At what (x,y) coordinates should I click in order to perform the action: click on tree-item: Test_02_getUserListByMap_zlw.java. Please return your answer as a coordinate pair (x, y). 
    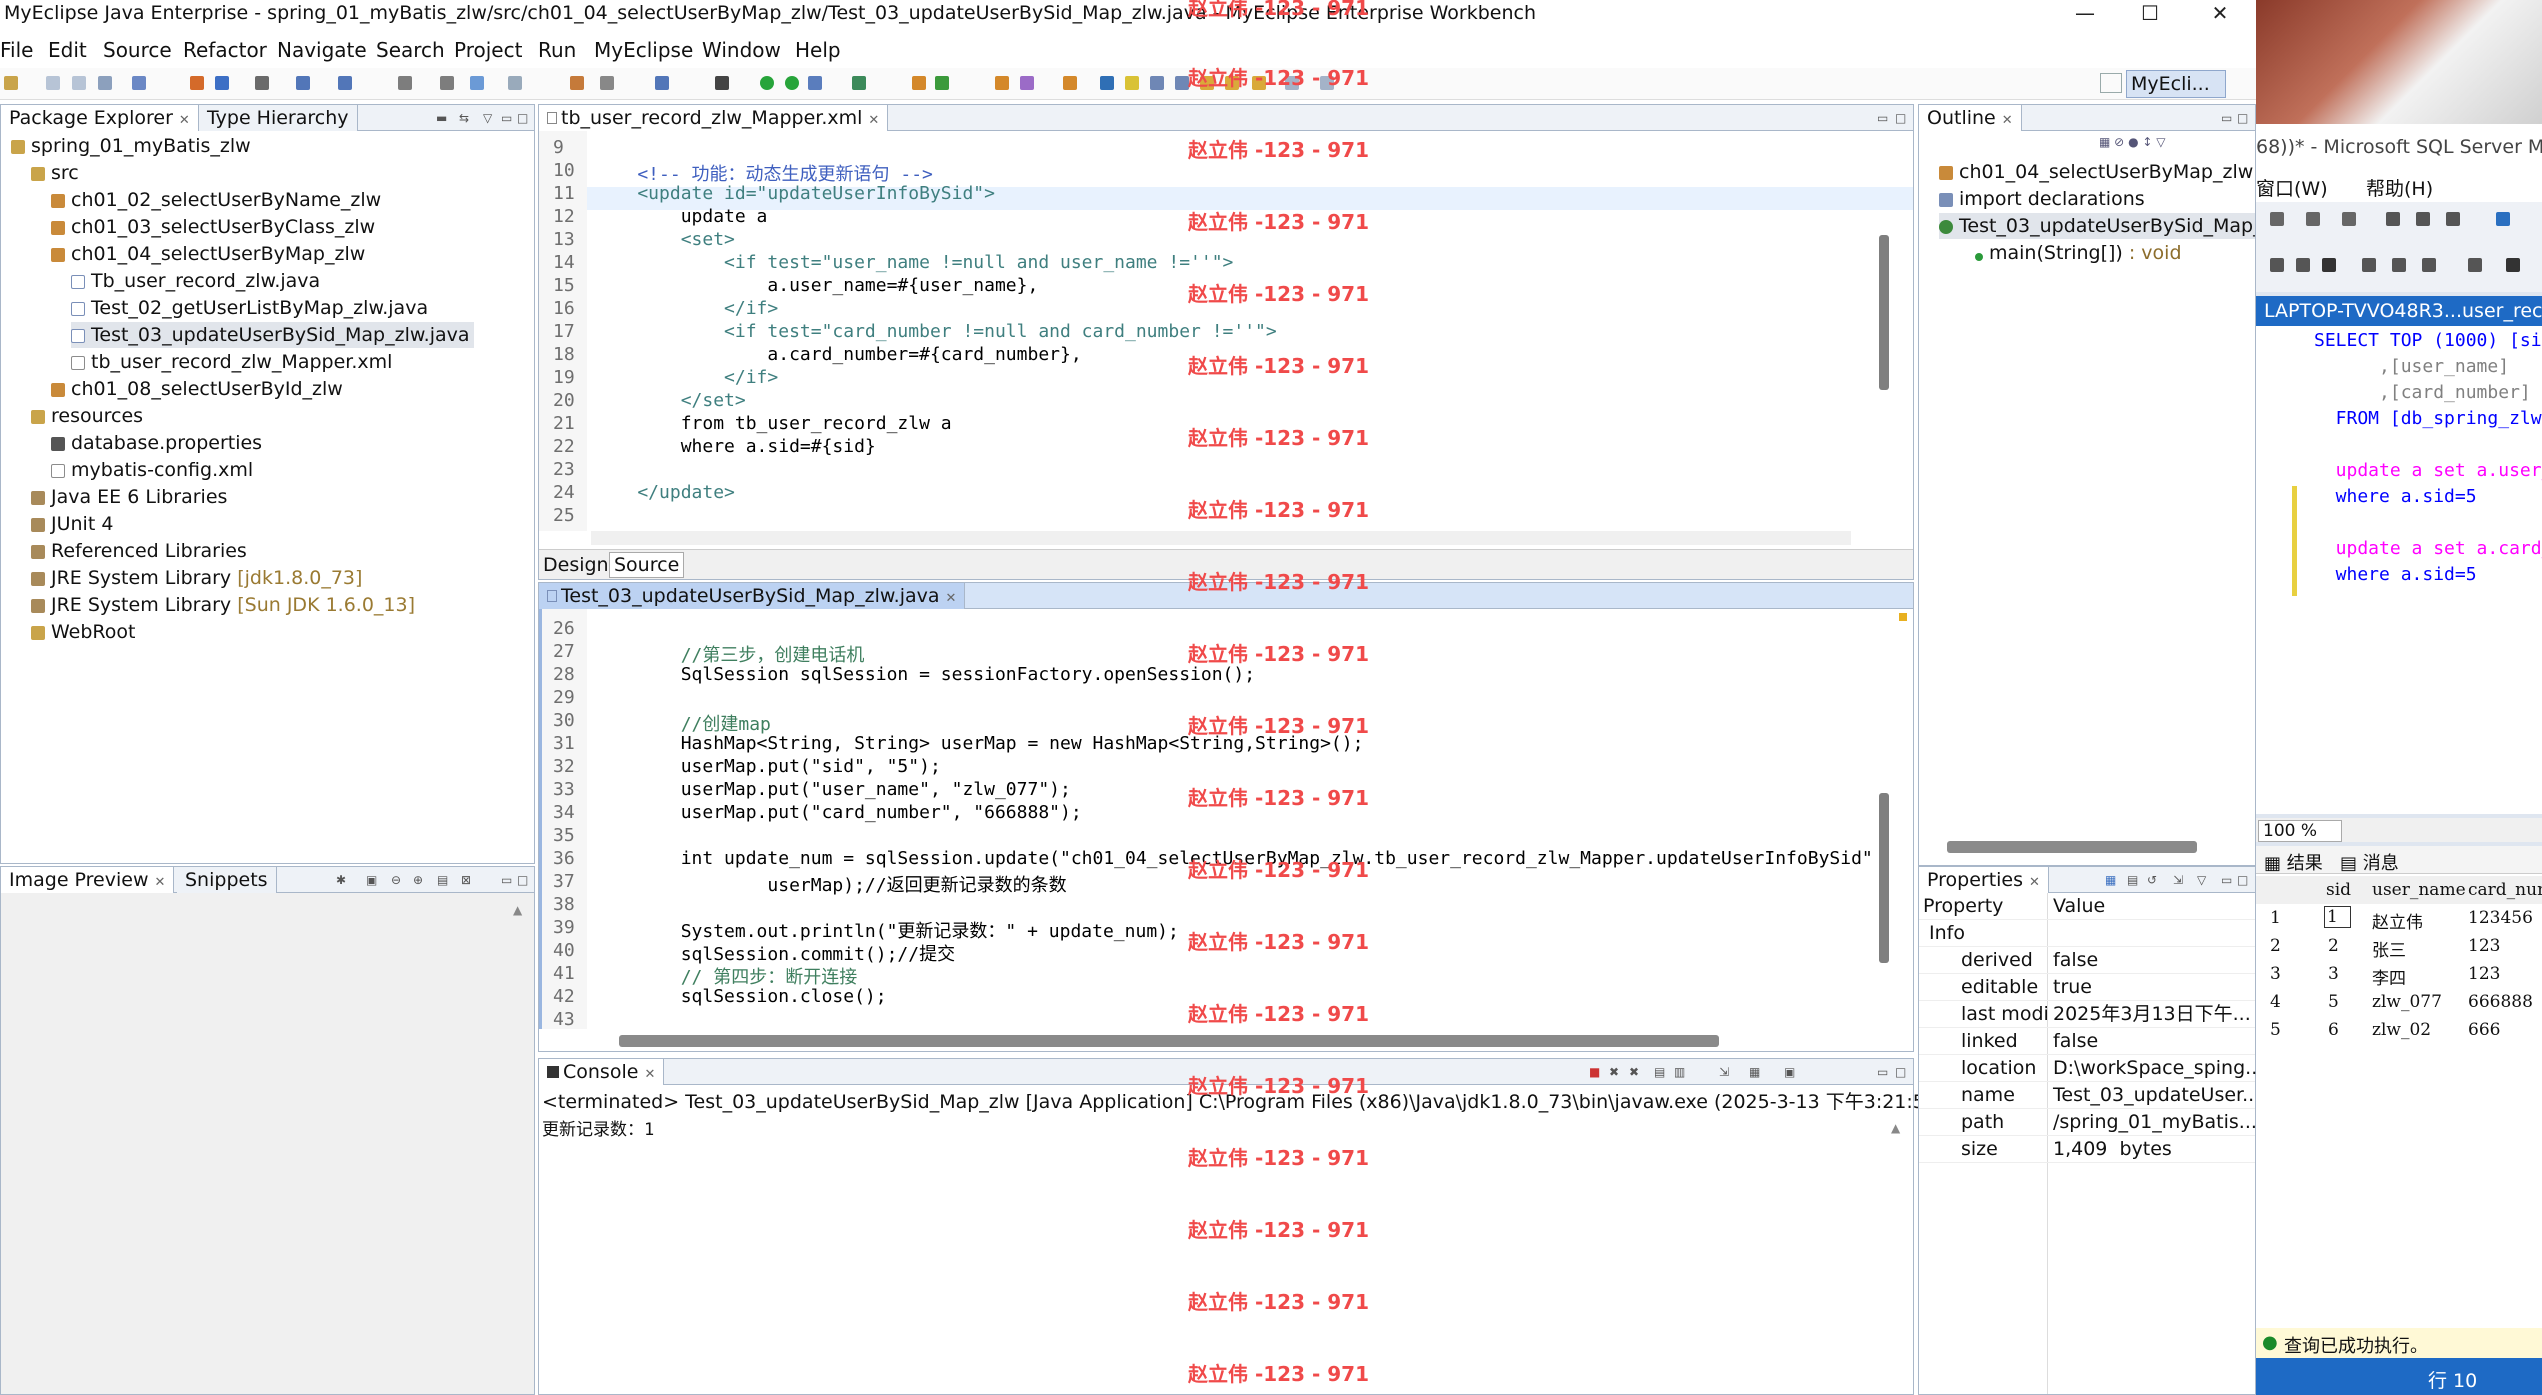
    Looking at the image, I should click on (249, 308).